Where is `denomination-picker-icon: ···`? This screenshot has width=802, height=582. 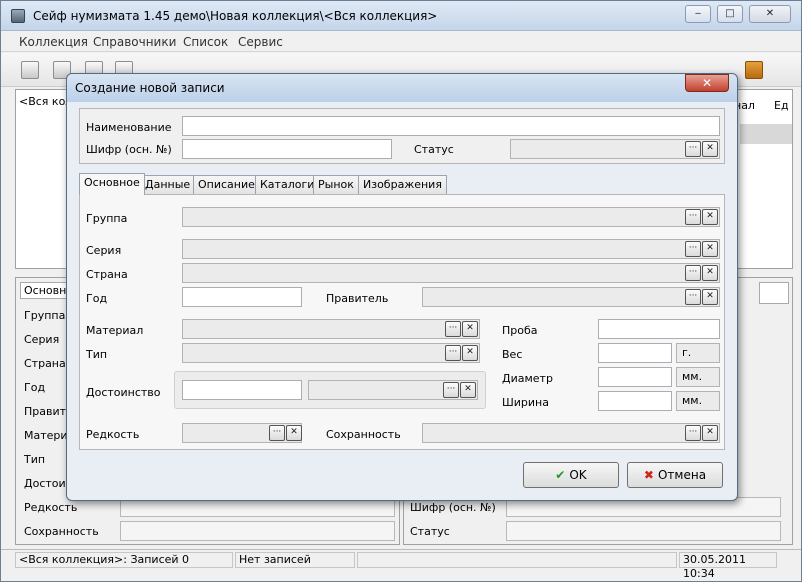 denomination-picker-icon: ··· is located at coordinates (451, 390).